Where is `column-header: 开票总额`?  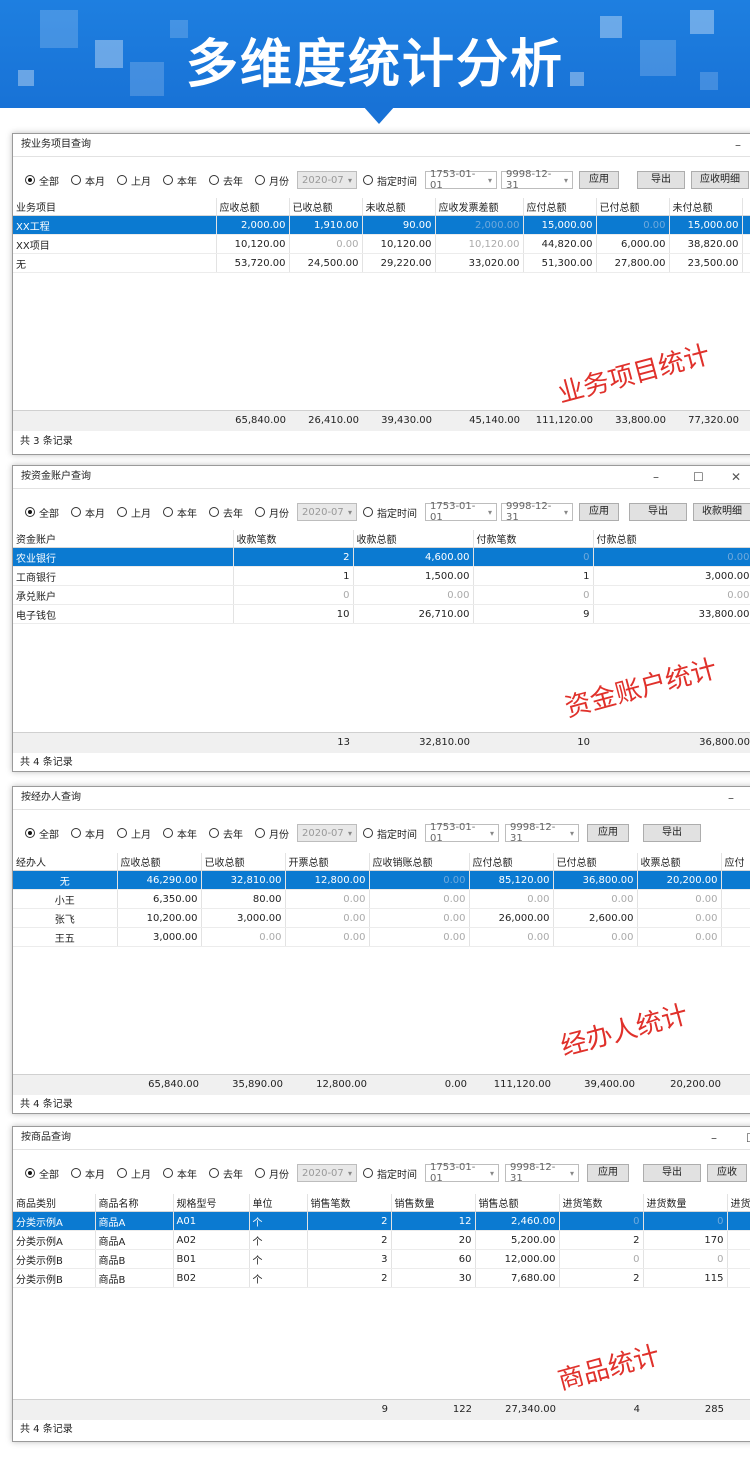
column-header: 开票总额 is located at coordinates (327, 862).